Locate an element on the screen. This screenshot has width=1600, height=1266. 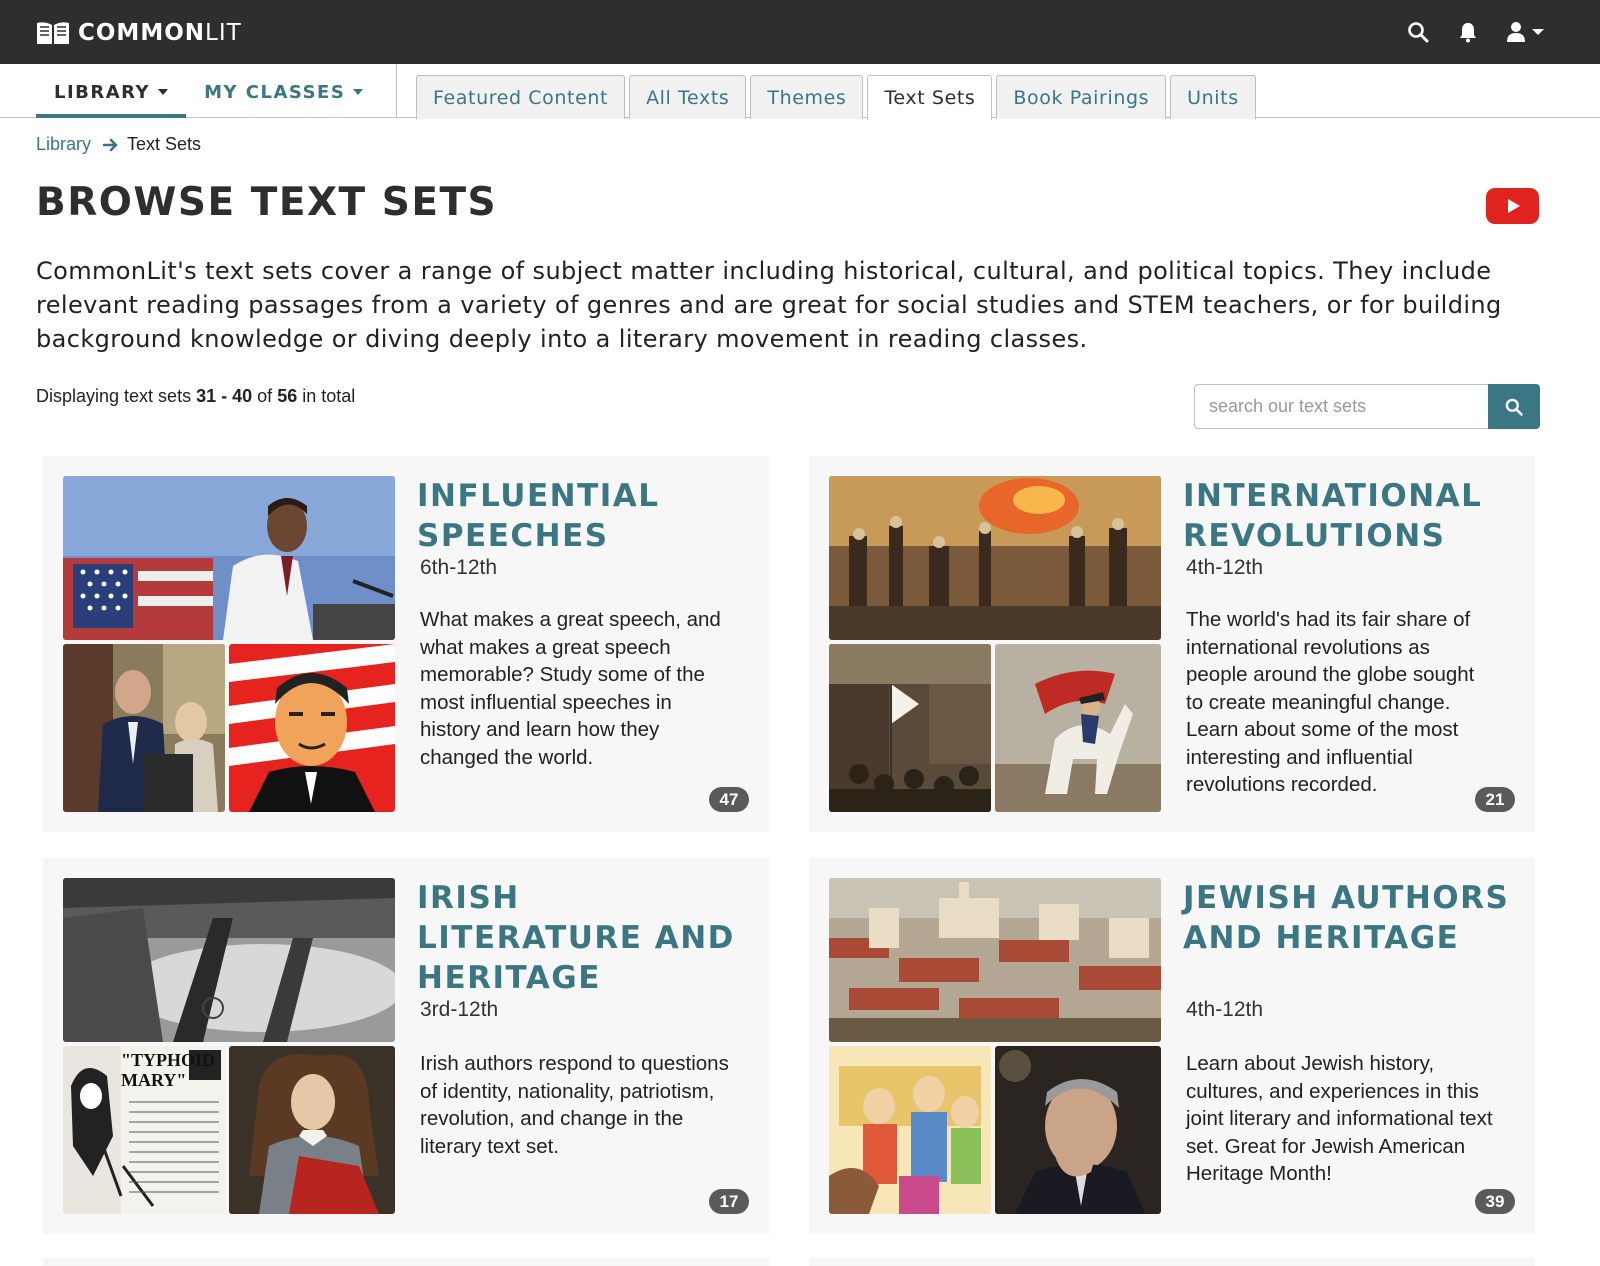
card-title: INTERNATIONAL REVOLUTIONS is located at coordinates (1348, 516).